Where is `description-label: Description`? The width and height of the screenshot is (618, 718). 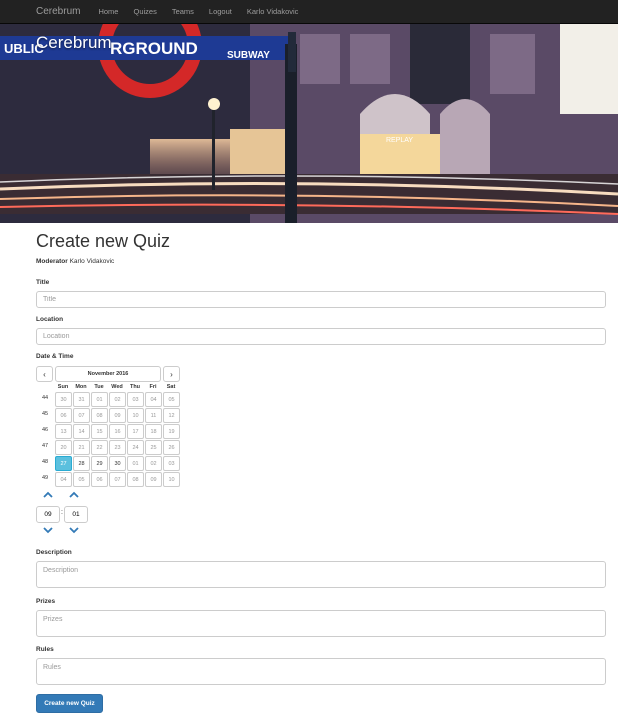 description-label: Description is located at coordinates (54, 552).